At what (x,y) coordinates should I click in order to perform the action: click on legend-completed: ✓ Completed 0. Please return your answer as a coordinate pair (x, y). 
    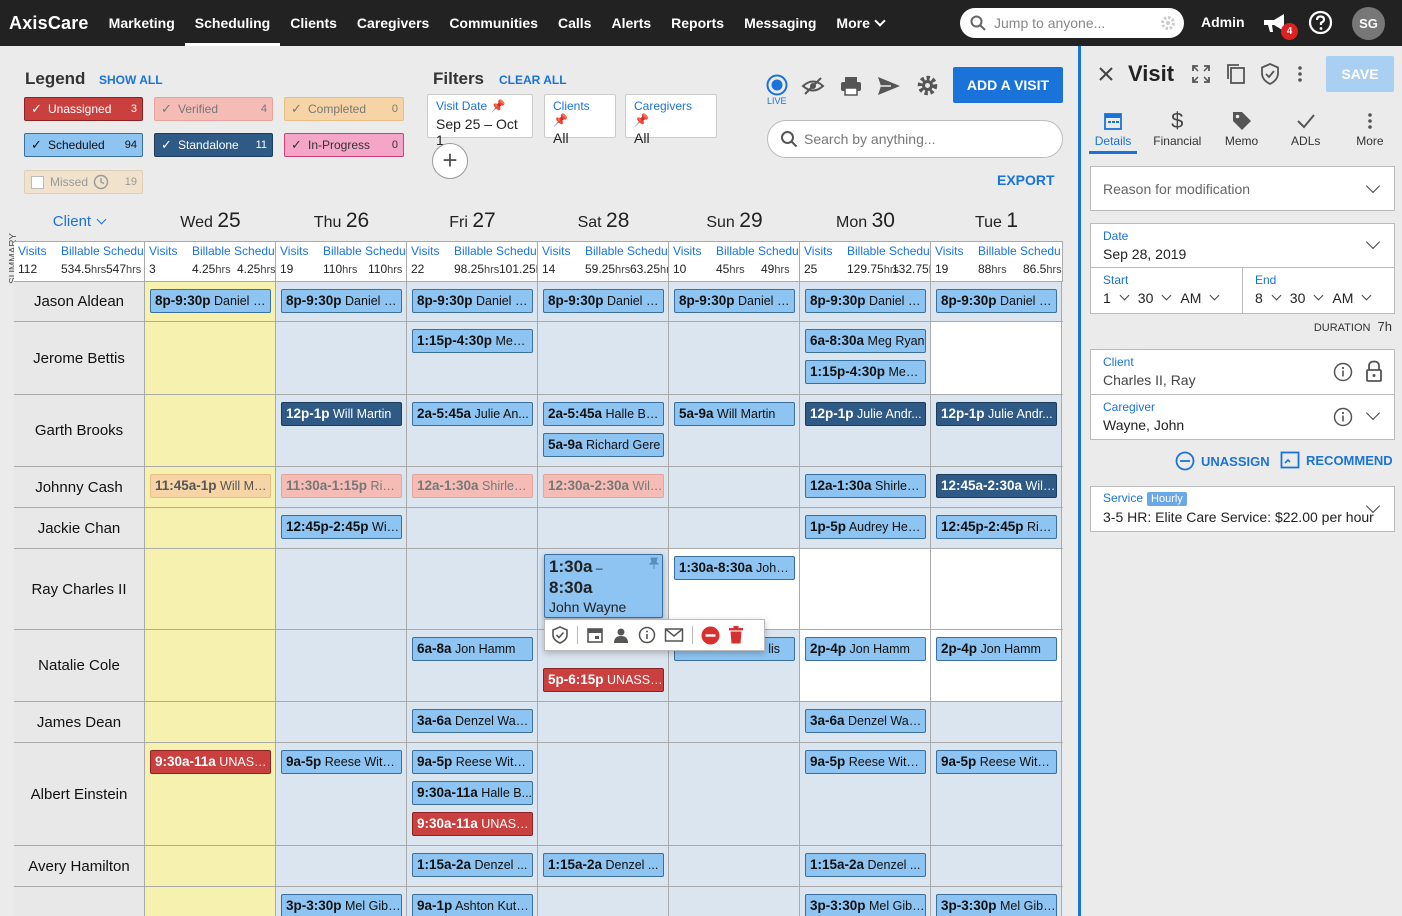
    Looking at the image, I should click on (344, 109).